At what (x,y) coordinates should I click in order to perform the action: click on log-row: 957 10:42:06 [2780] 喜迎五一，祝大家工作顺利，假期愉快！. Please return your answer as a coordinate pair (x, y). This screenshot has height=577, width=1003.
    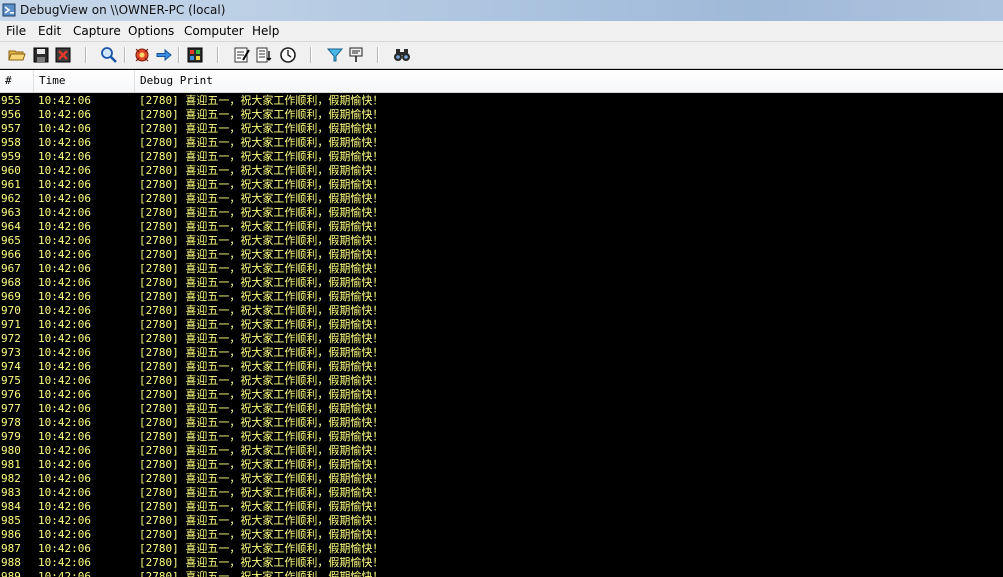
    Looking at the image, I should click on (501, 129).